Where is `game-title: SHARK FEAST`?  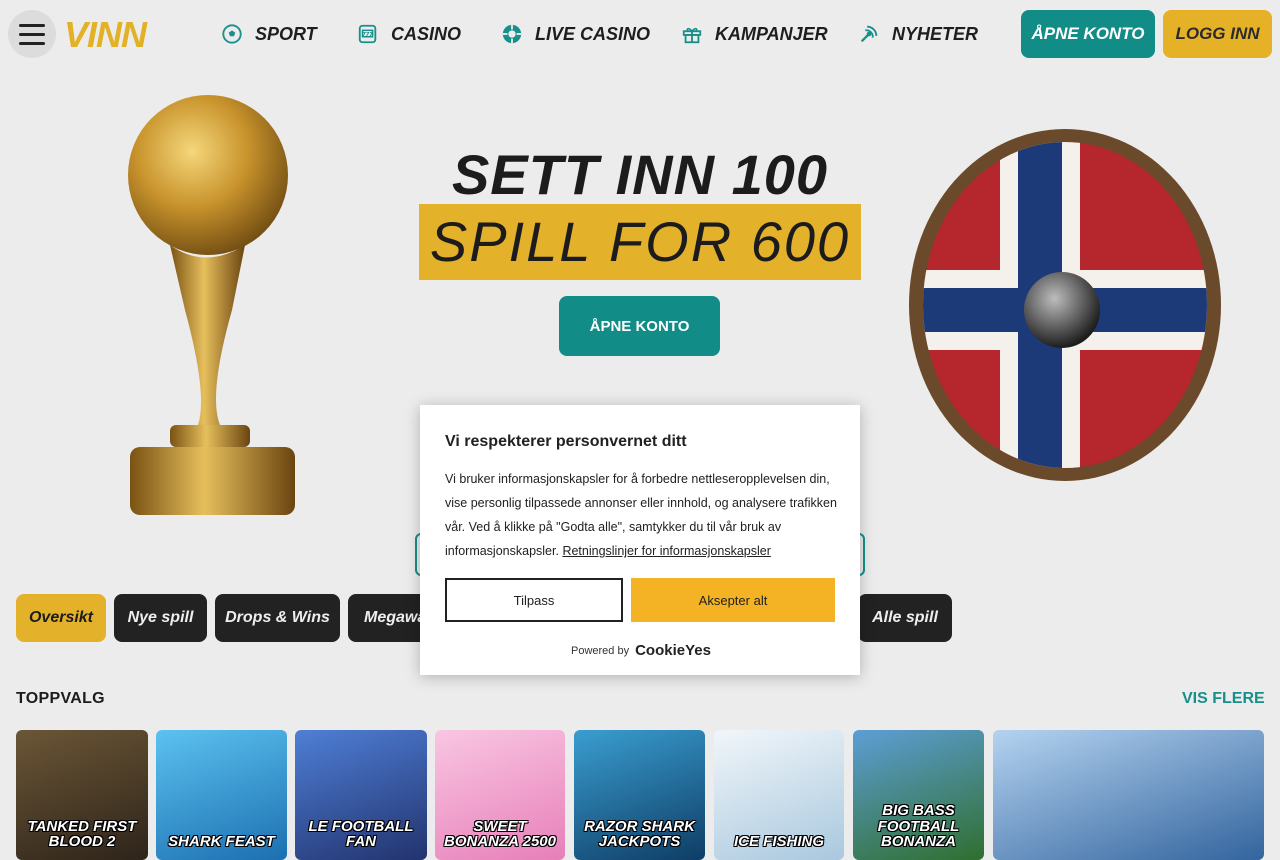
game-title: SHARK FEAST is located at coordinates (221, 842).